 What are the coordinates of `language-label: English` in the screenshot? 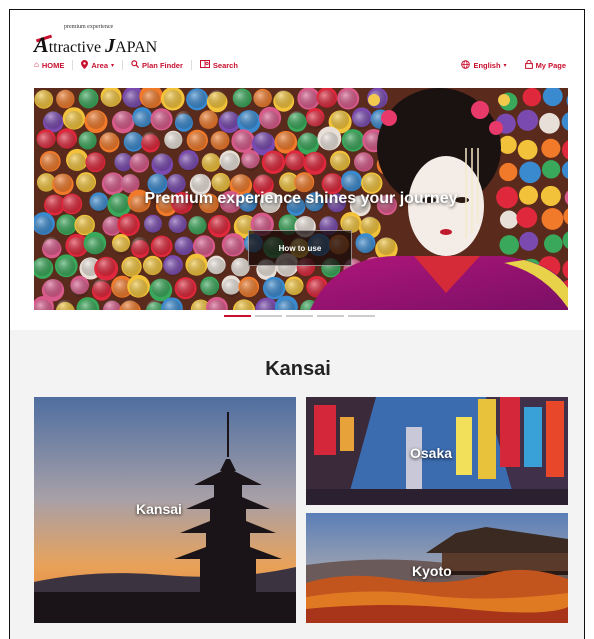 It's located at (487, 65).